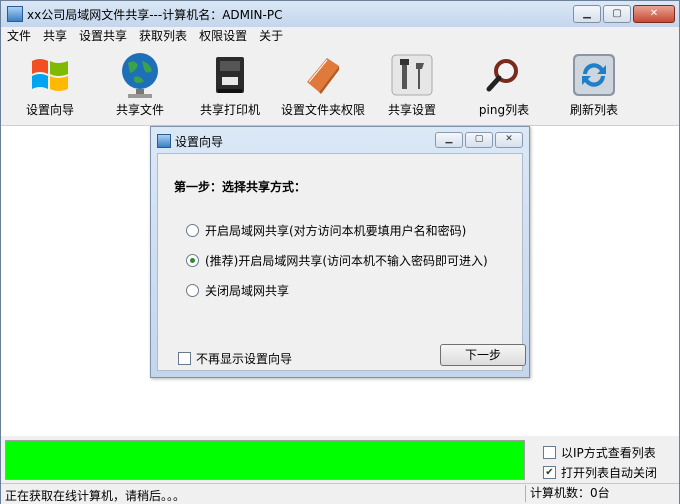 This screenshot has width=680, height=504. What do you see at coordinates (95, 496) in the screenshot?
I see `status-message: 正在获取在线计算机，请稍后。。。` at bounding box center [95, 496].